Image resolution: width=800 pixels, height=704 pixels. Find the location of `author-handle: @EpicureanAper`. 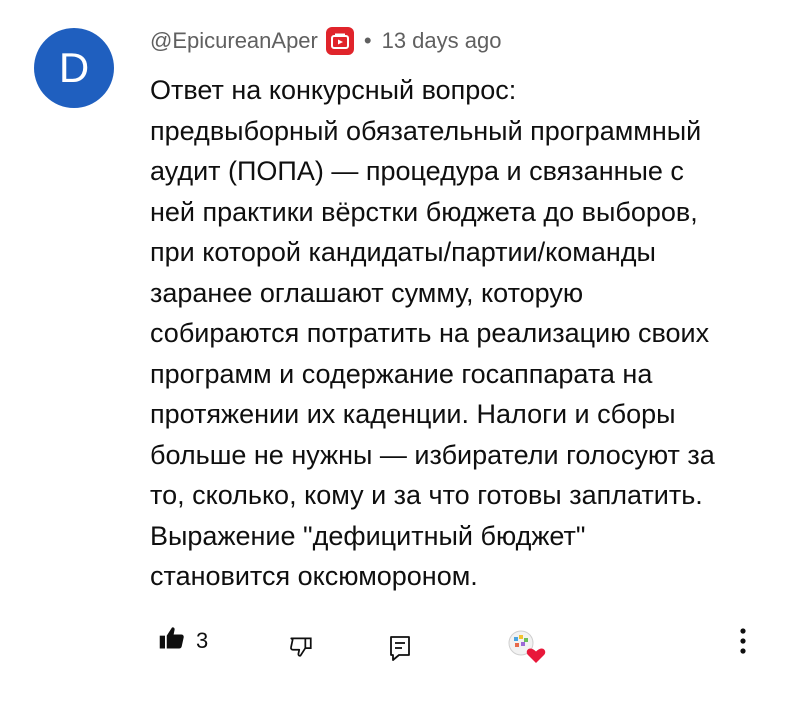

author-handle: @EpicureanAper is located at coordinates (234, 41).